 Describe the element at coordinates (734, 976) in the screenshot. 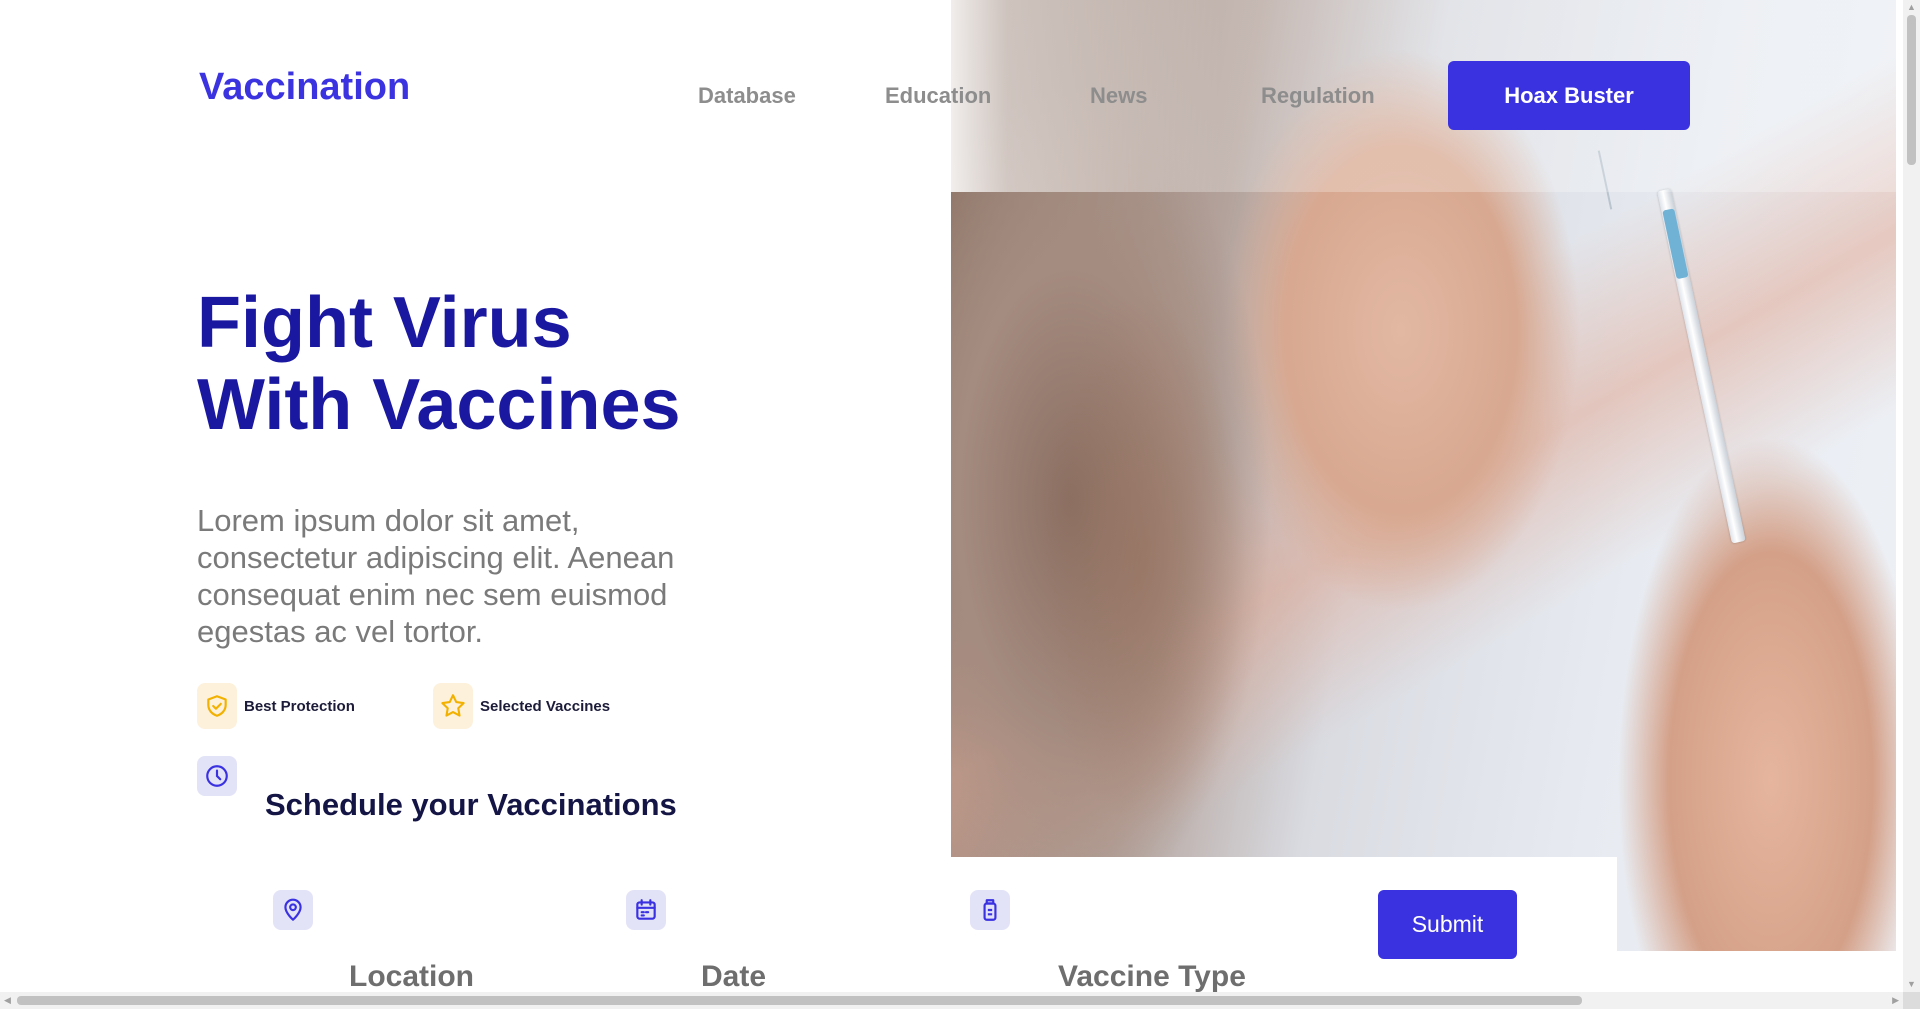

I see `field-label-date: Date` at that location.